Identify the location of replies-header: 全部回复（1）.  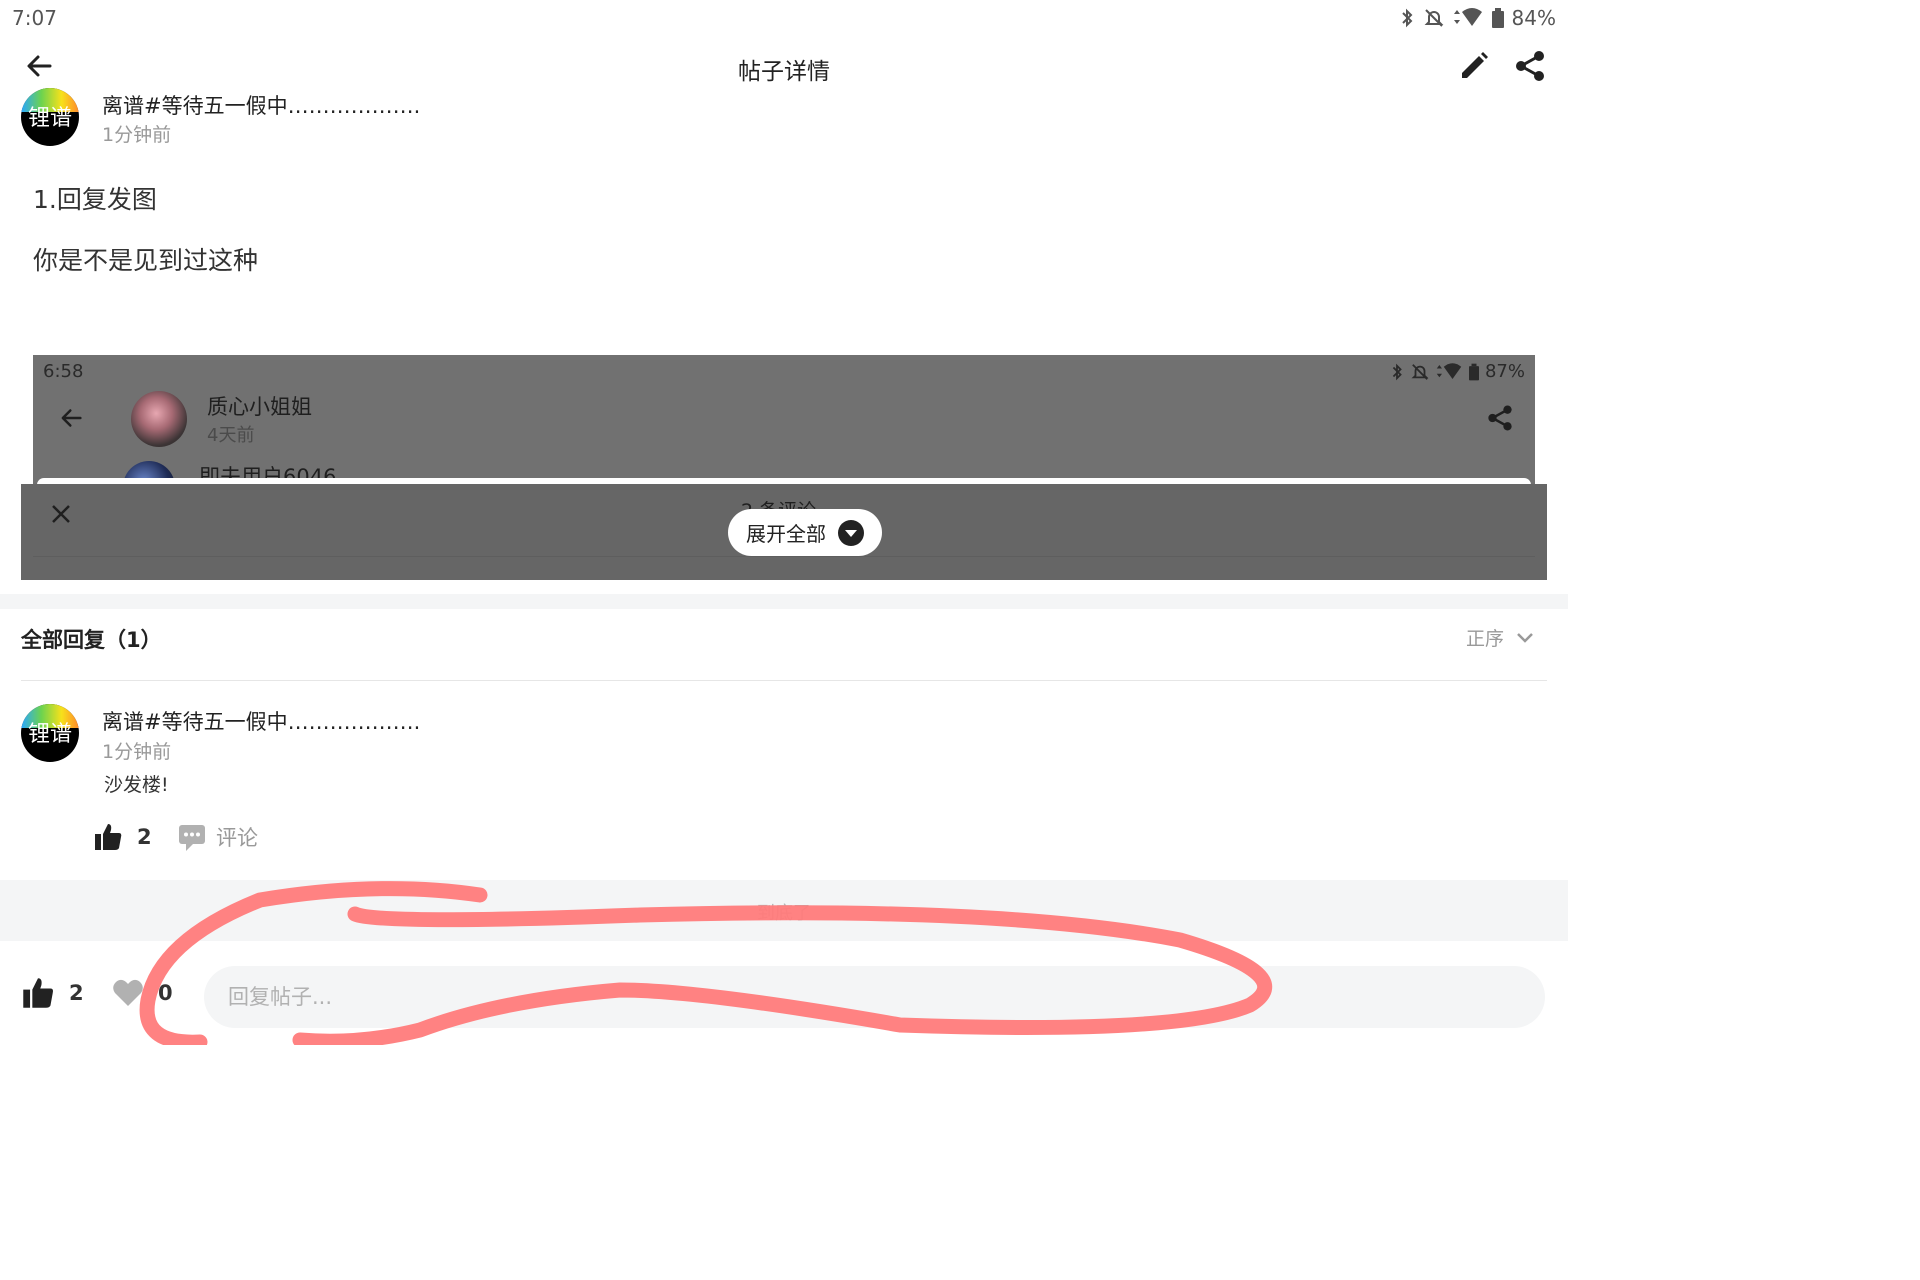
(91, 640).